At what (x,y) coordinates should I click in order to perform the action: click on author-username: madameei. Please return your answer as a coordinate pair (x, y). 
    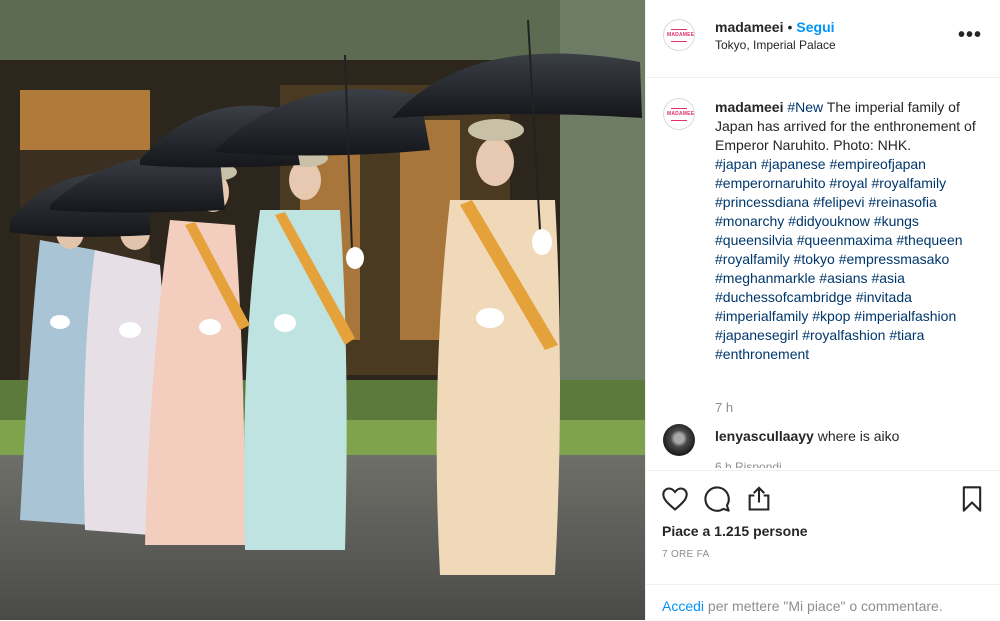
    Looking at the image, I should click on (749, 27).